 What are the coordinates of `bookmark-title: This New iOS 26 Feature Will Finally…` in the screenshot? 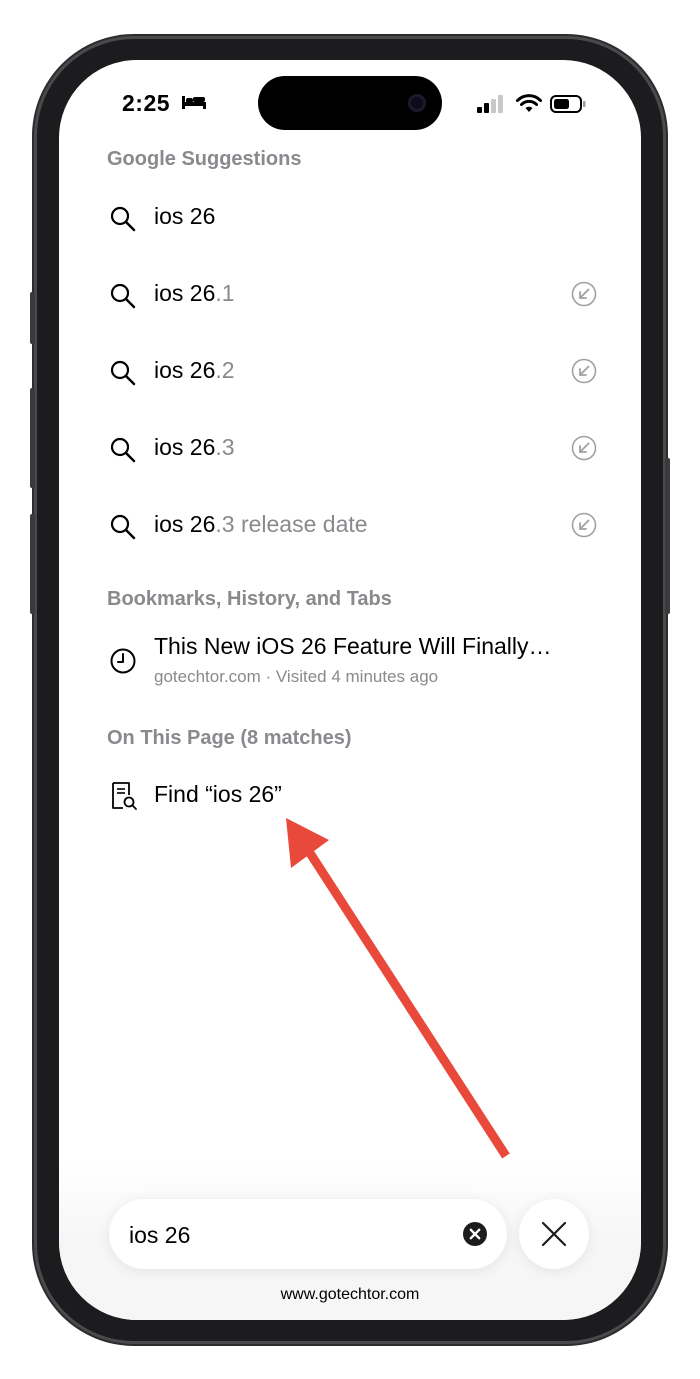 It's located at (353, 646).